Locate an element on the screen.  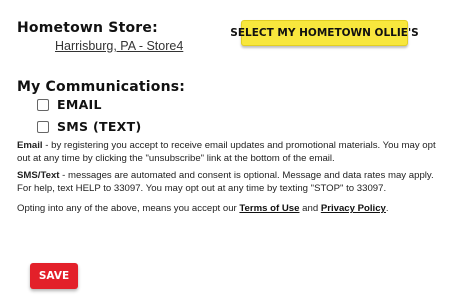
period-text: . is located at coordinates (387, 208).